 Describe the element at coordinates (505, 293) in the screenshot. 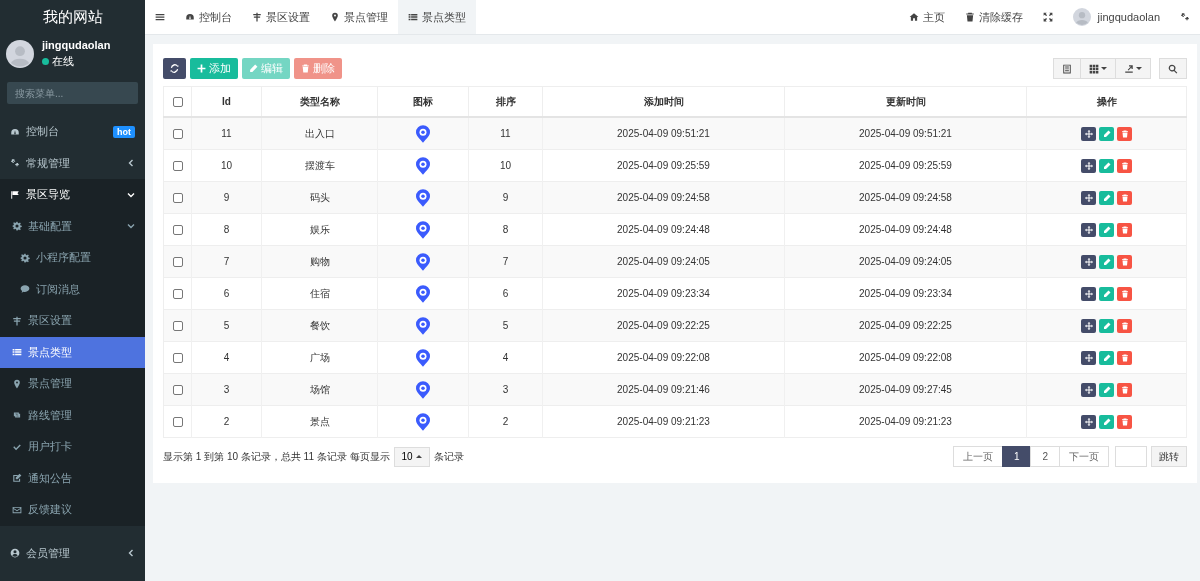

I see `table-cell: 6` at that location.